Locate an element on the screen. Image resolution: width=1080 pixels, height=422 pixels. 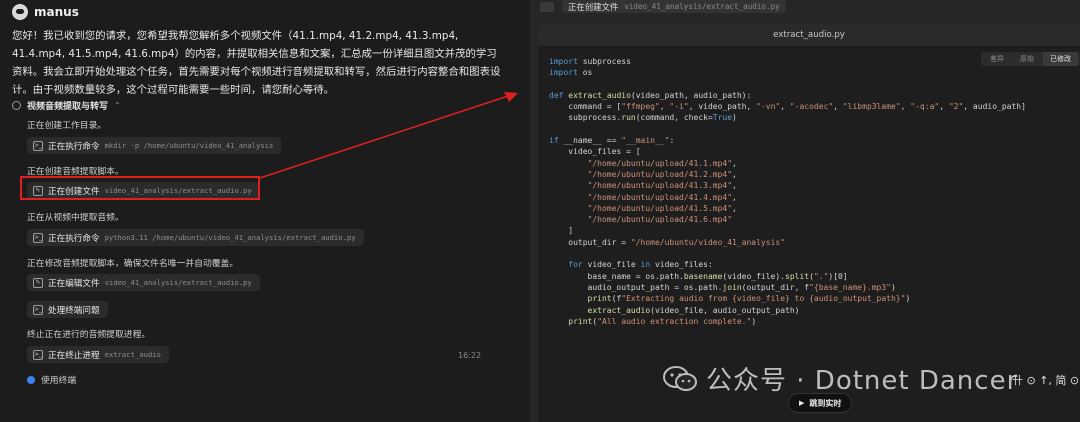
timestamp: 16:22 is located at coordinates (470, 355).